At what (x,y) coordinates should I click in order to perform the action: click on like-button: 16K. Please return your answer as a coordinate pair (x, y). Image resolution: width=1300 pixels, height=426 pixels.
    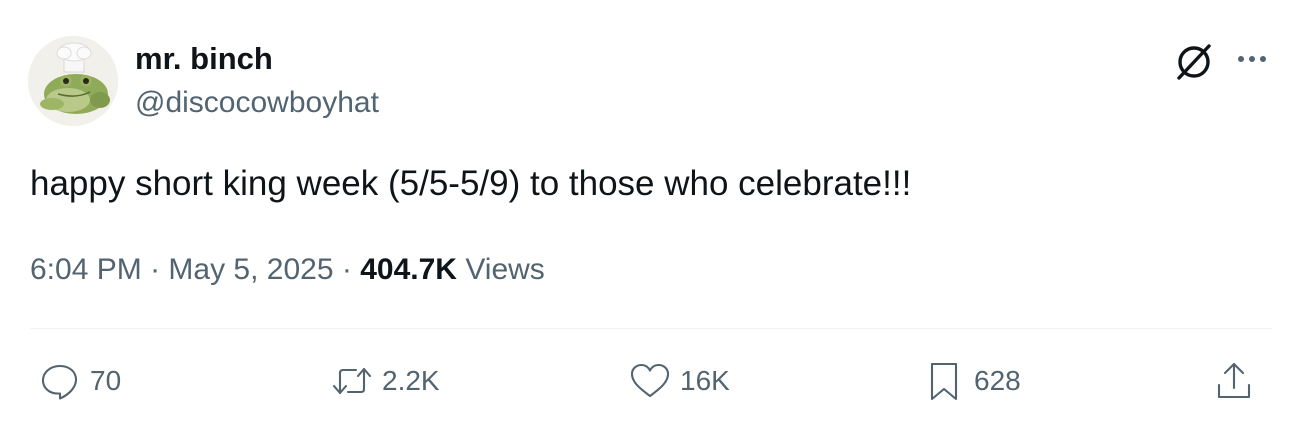
    Looking at the image, I should click on (679, 381).